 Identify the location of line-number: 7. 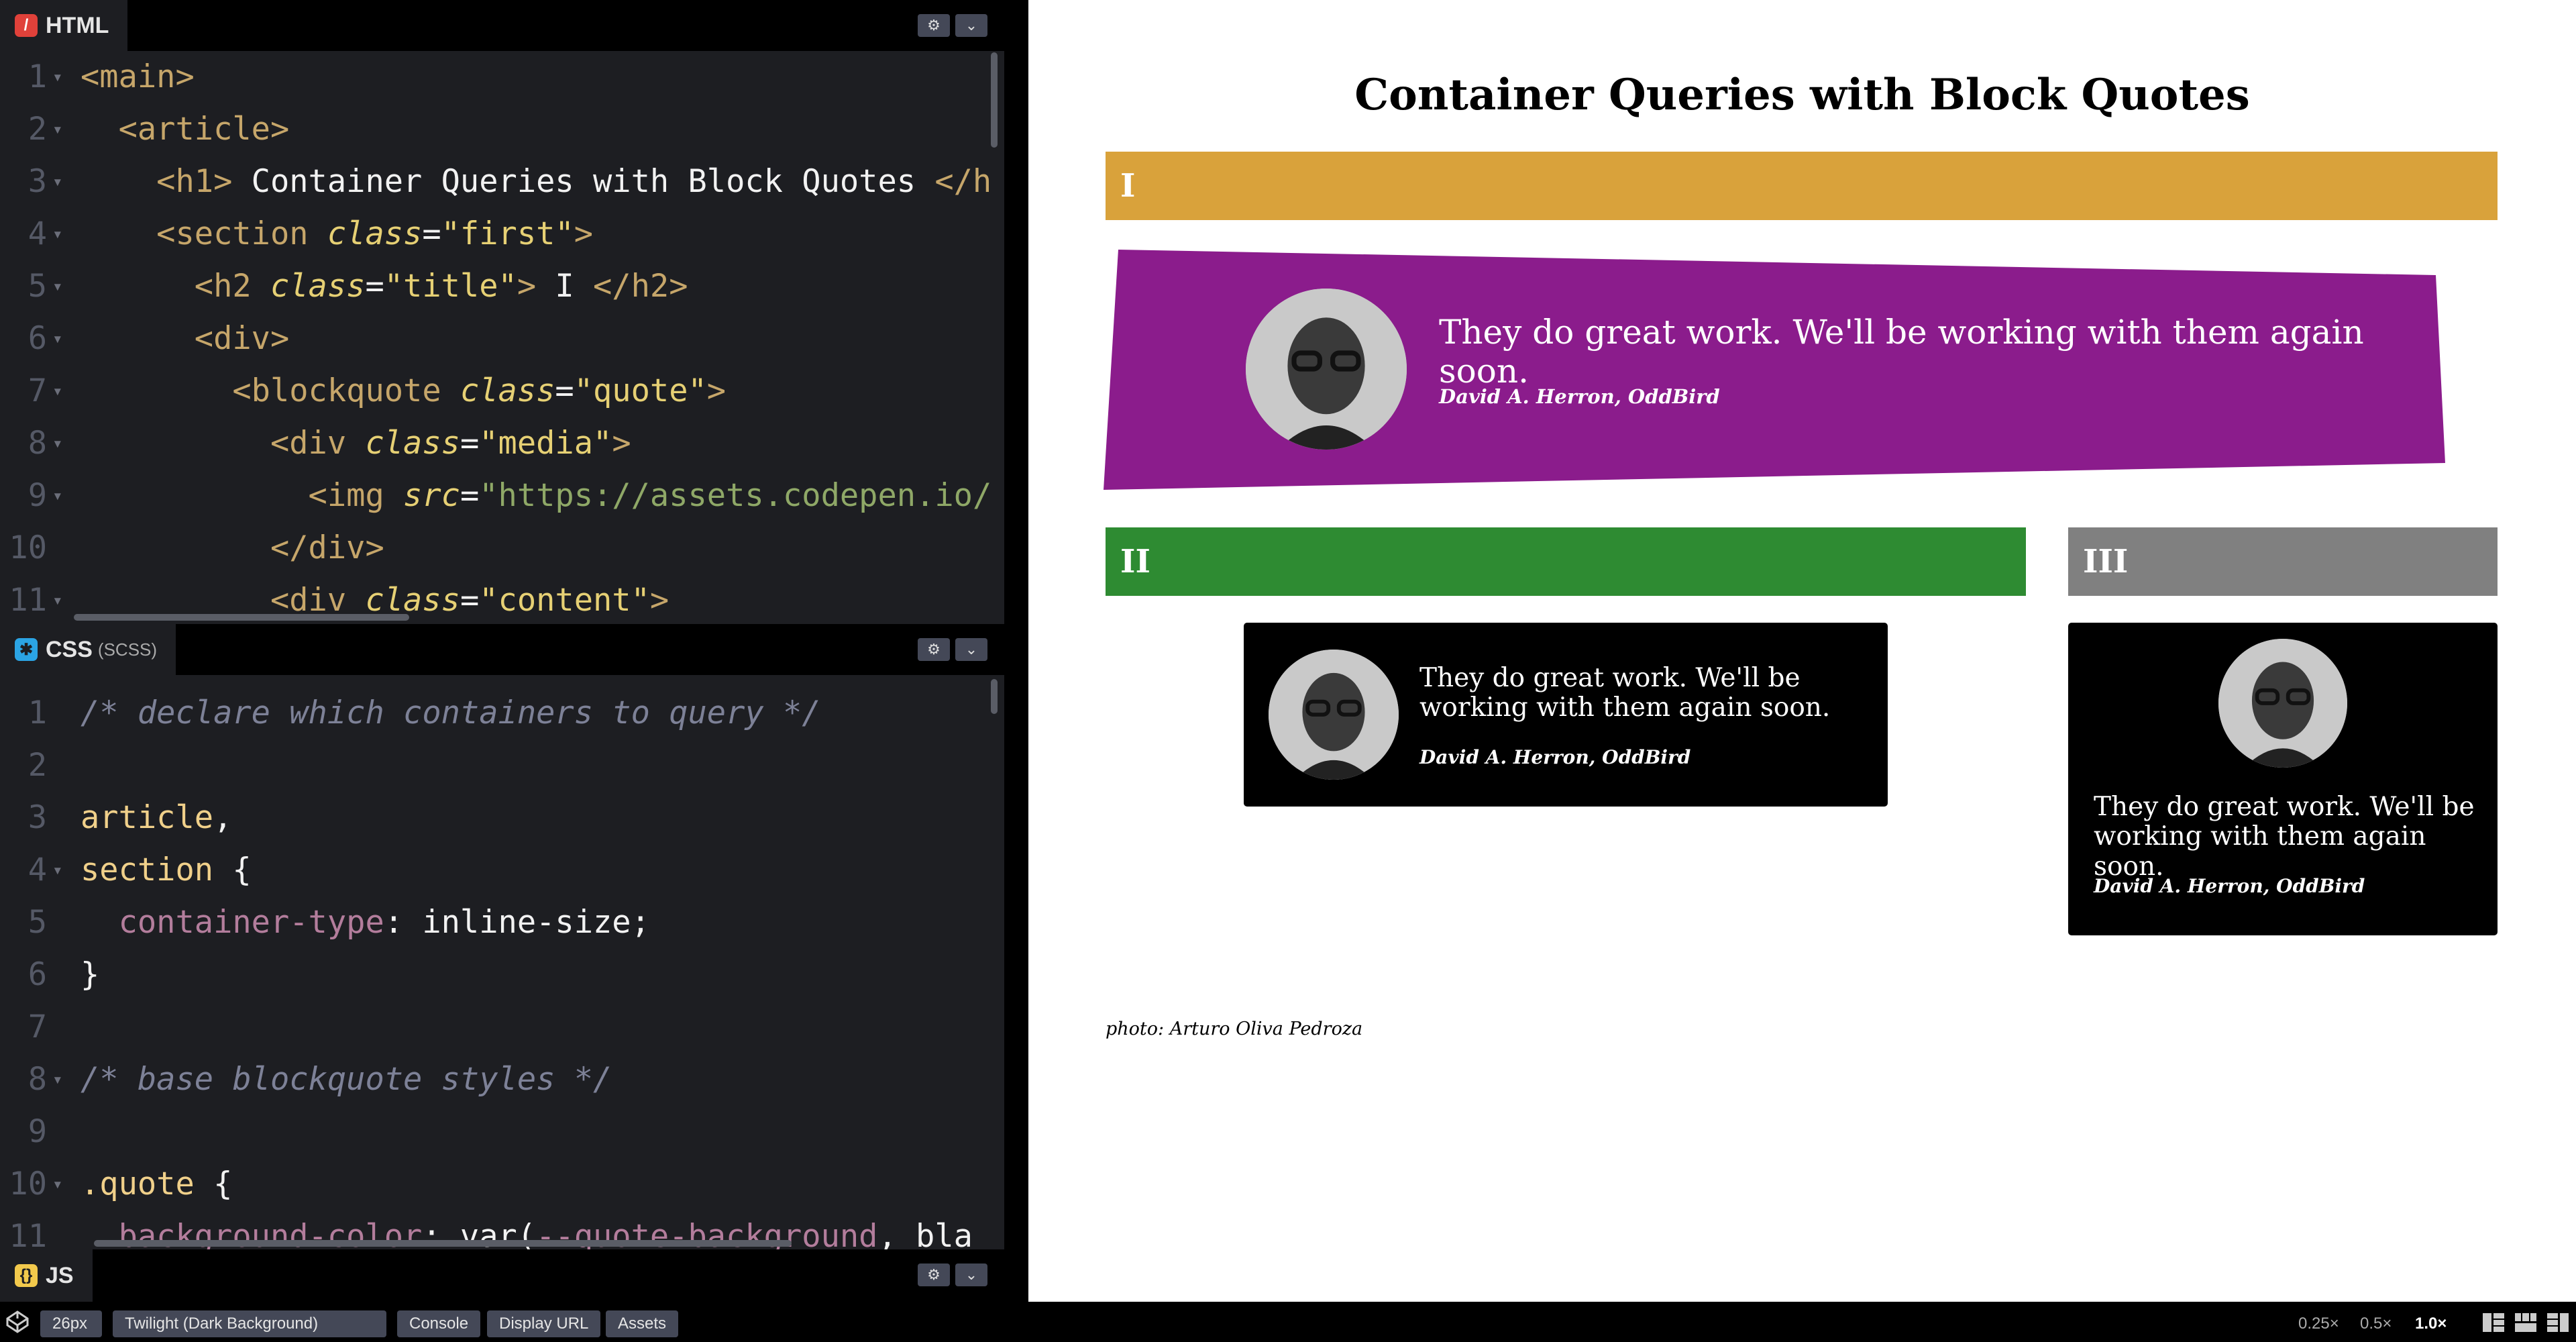
(37, 1027).